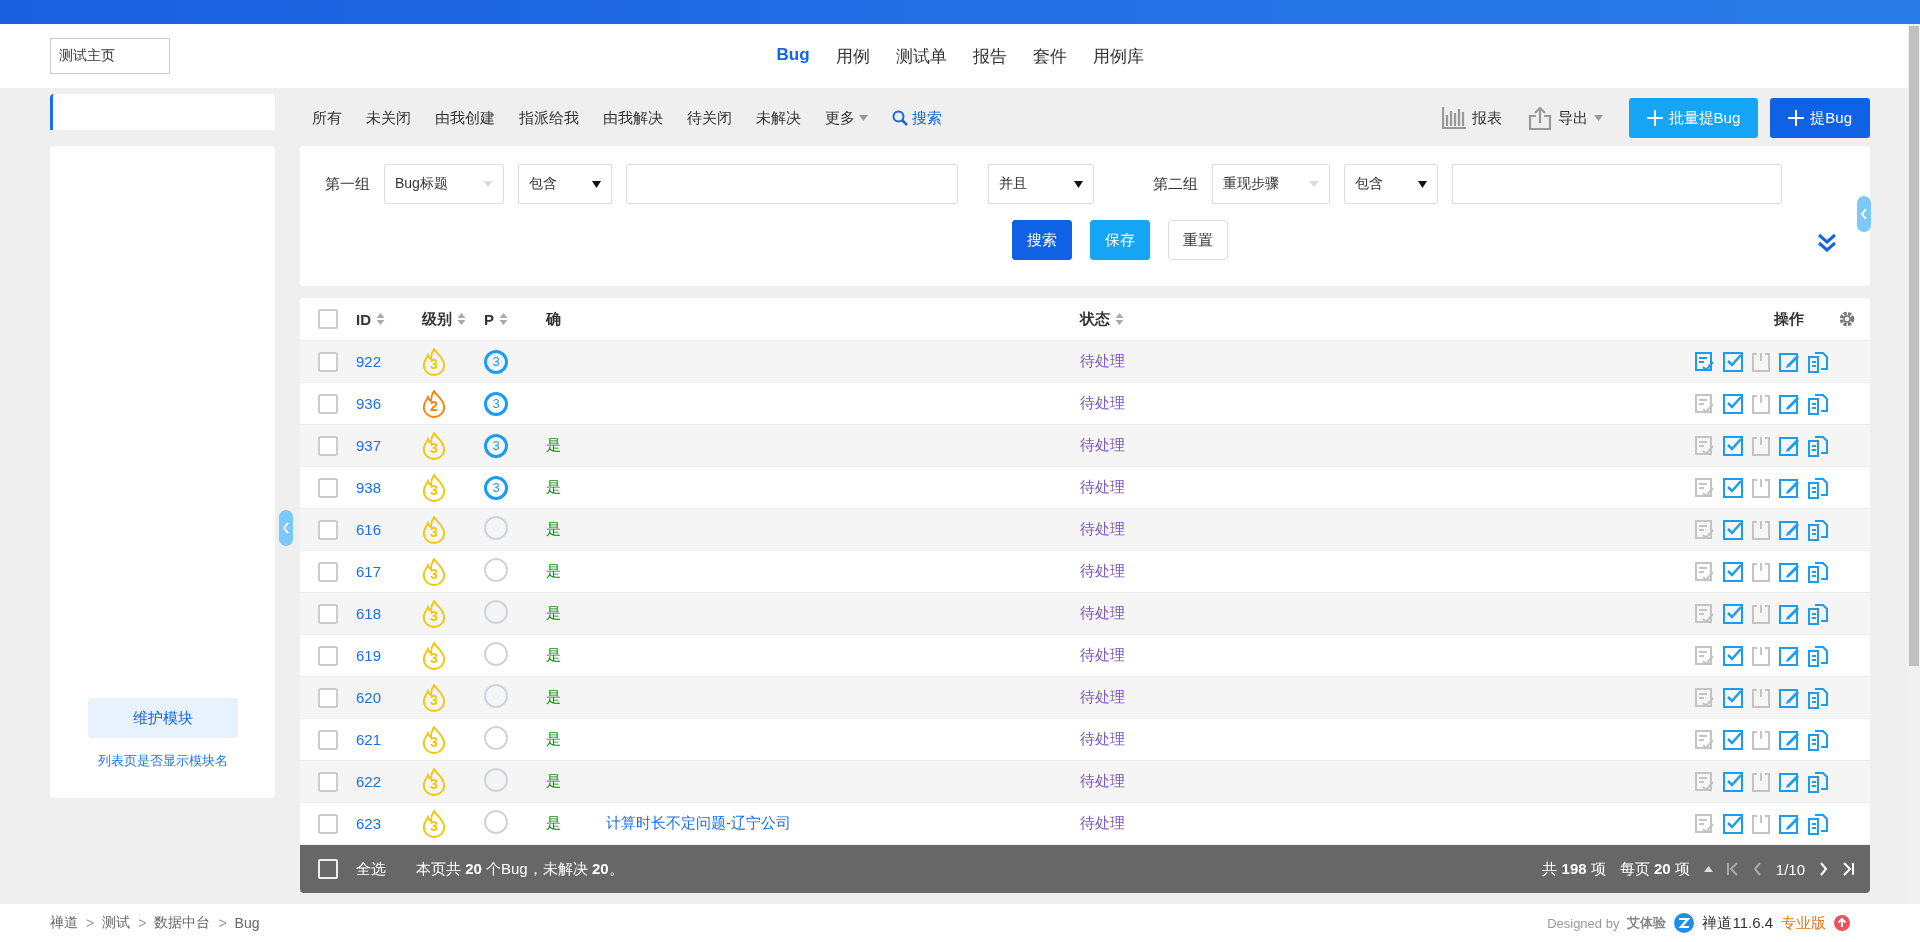  I want to click on bug-id-link: 936, so click(369, 403).